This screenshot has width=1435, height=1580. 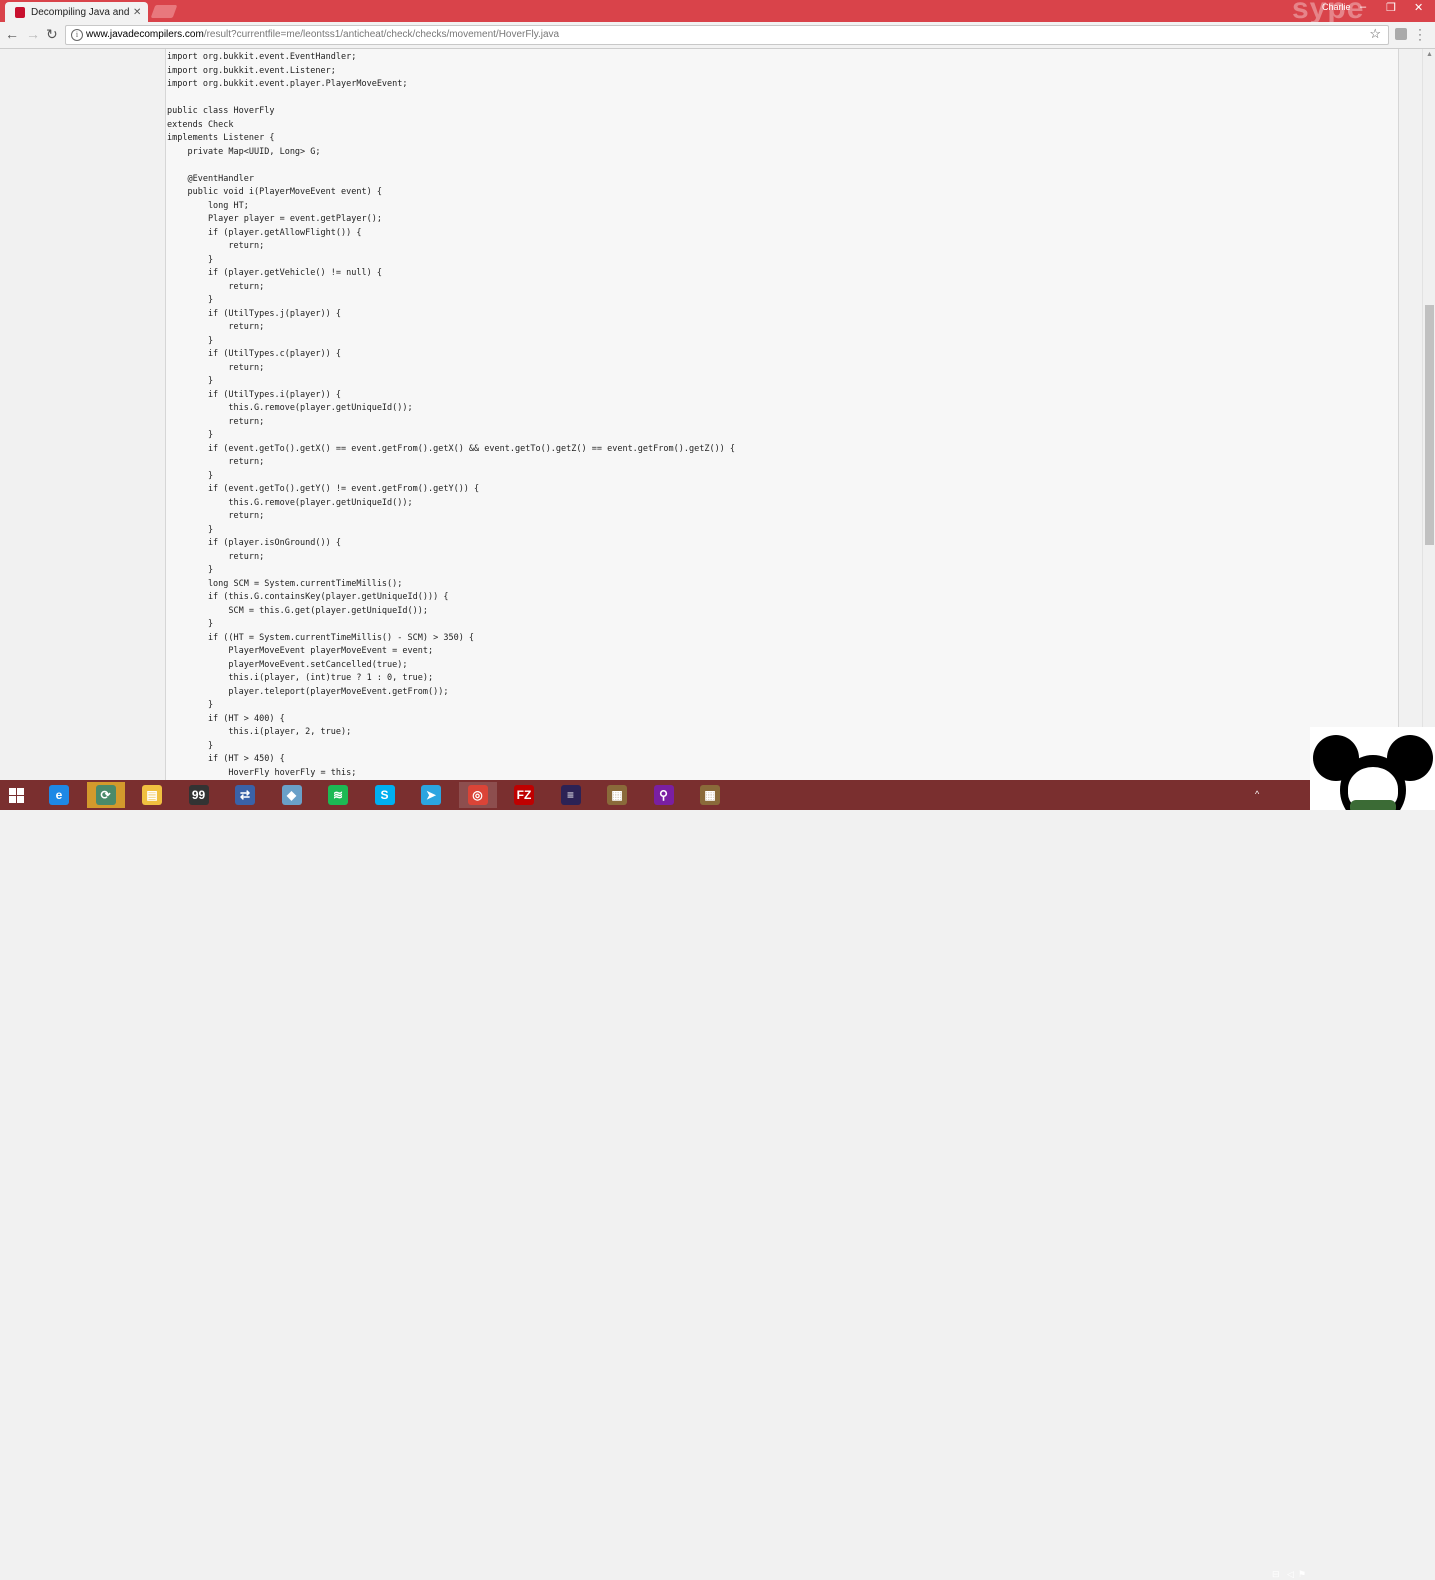 I want to click on windows-logo-icon, so click(x=16, y=795).